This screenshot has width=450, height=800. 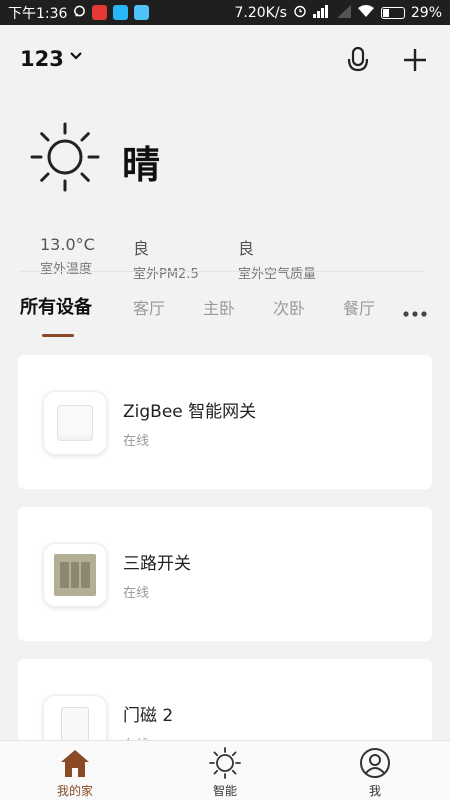 What do you see at coordinates (358, 60) in the screenshot?
I see `microphone-icon` at bounding box center [358, 60].